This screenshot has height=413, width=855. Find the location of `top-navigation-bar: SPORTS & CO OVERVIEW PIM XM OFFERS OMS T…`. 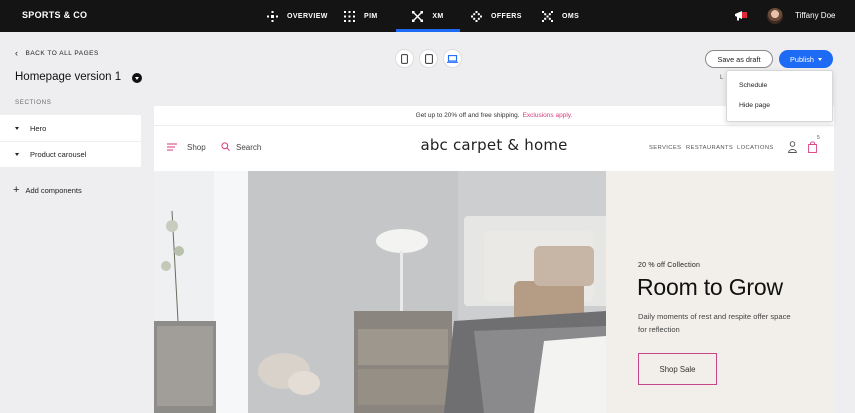

top-navigation-bar: SPORTS & CO OVERVIEW PIM XM OFFERS OMS T… is located at coordinates (427, 16).